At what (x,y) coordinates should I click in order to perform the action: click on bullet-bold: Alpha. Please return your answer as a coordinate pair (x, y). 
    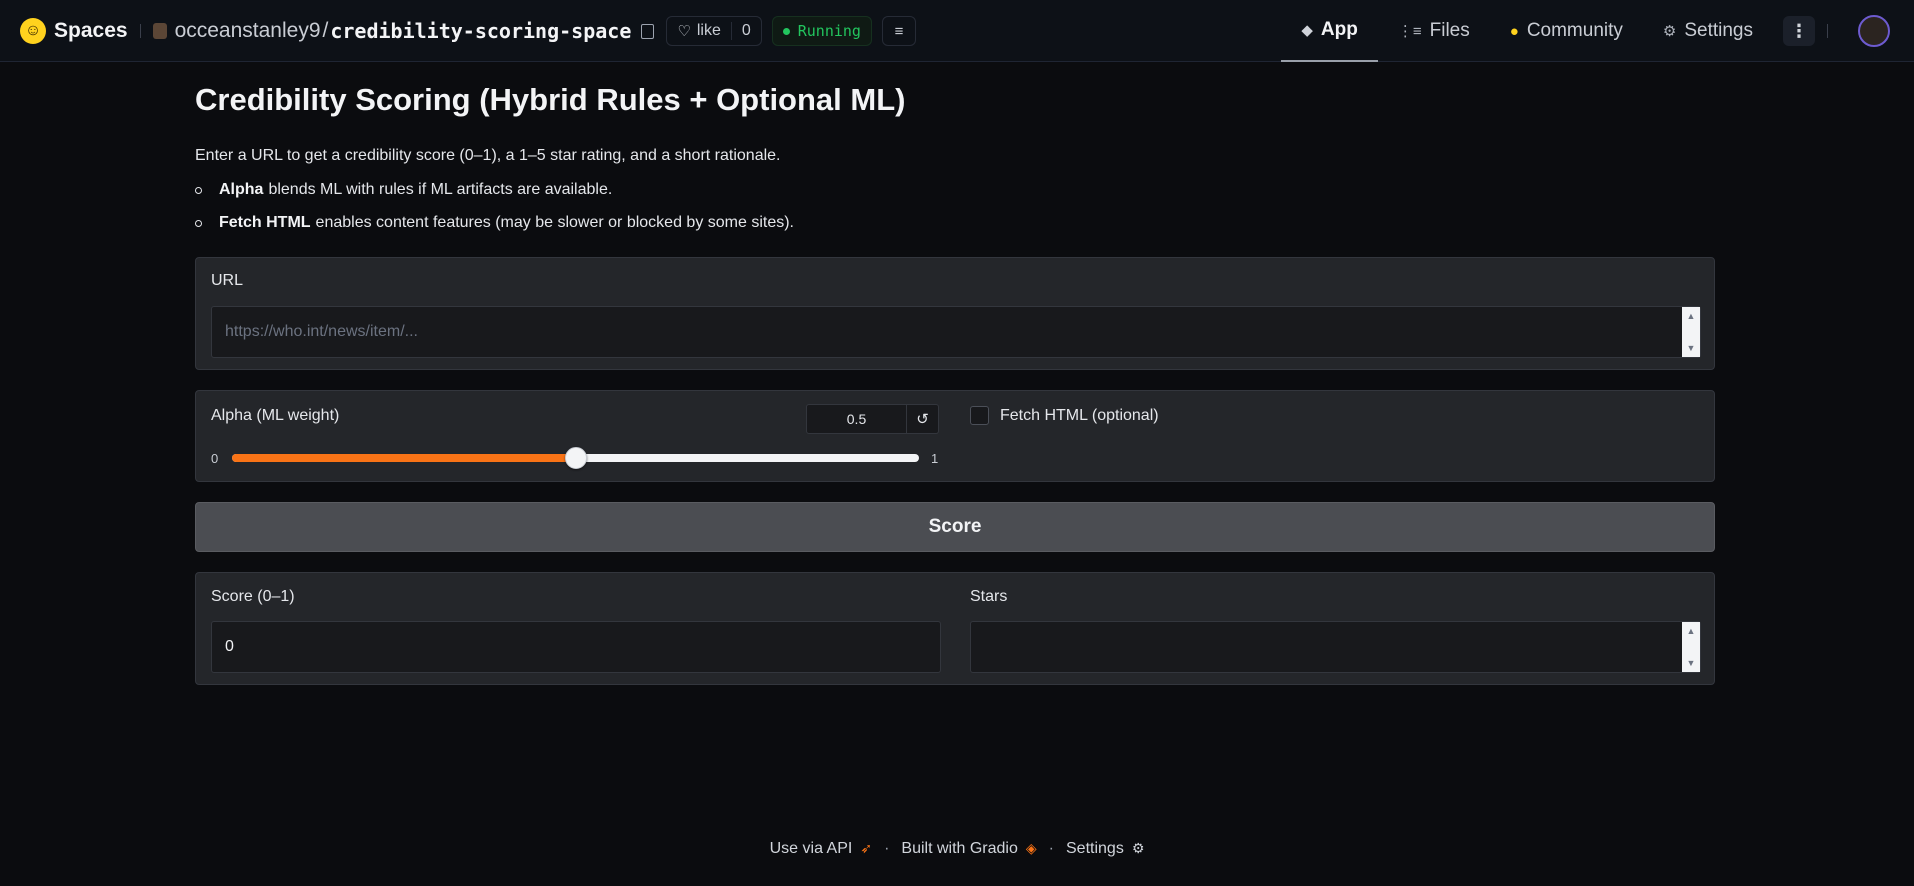
    Looking at the image, I should click on (241, 189).